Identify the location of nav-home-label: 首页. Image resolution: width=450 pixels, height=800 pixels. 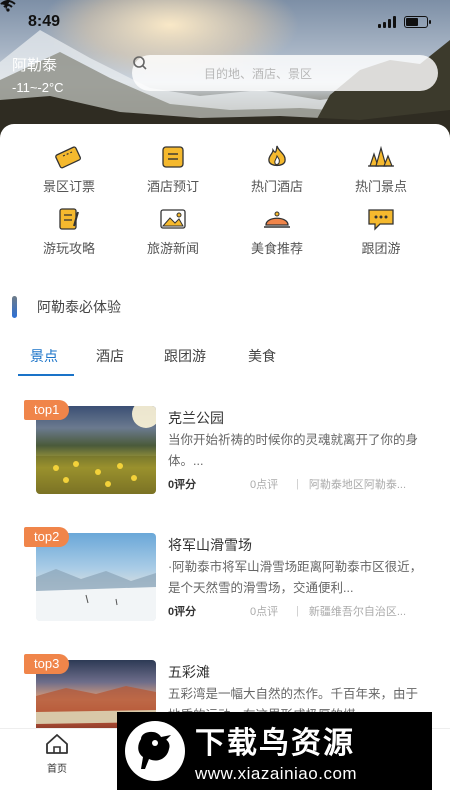
(57, 769).